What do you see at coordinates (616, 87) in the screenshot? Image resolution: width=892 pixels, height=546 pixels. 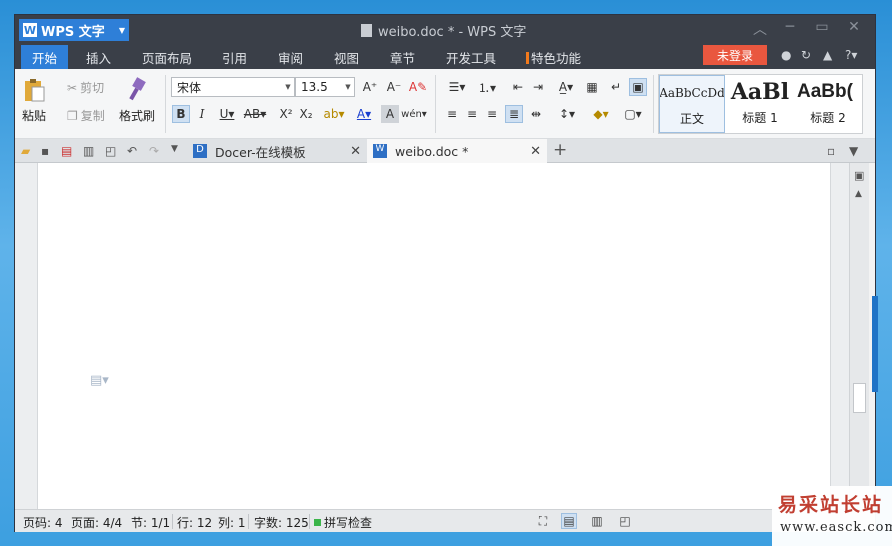 I see `paragraph-mark-icon: ↵` at bounding box center [616, 87].